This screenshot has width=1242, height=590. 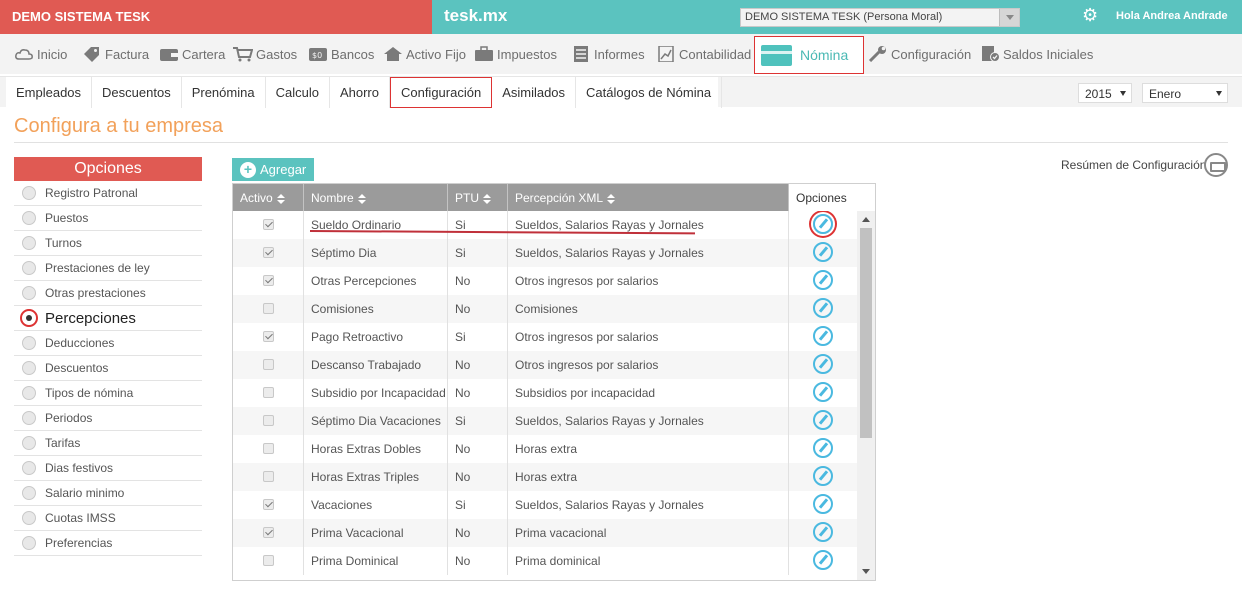 What do you see at coordinates (268, 197) in the screenshot?
I see `column-header-activo: Activo` at bounding box center [268, 197].